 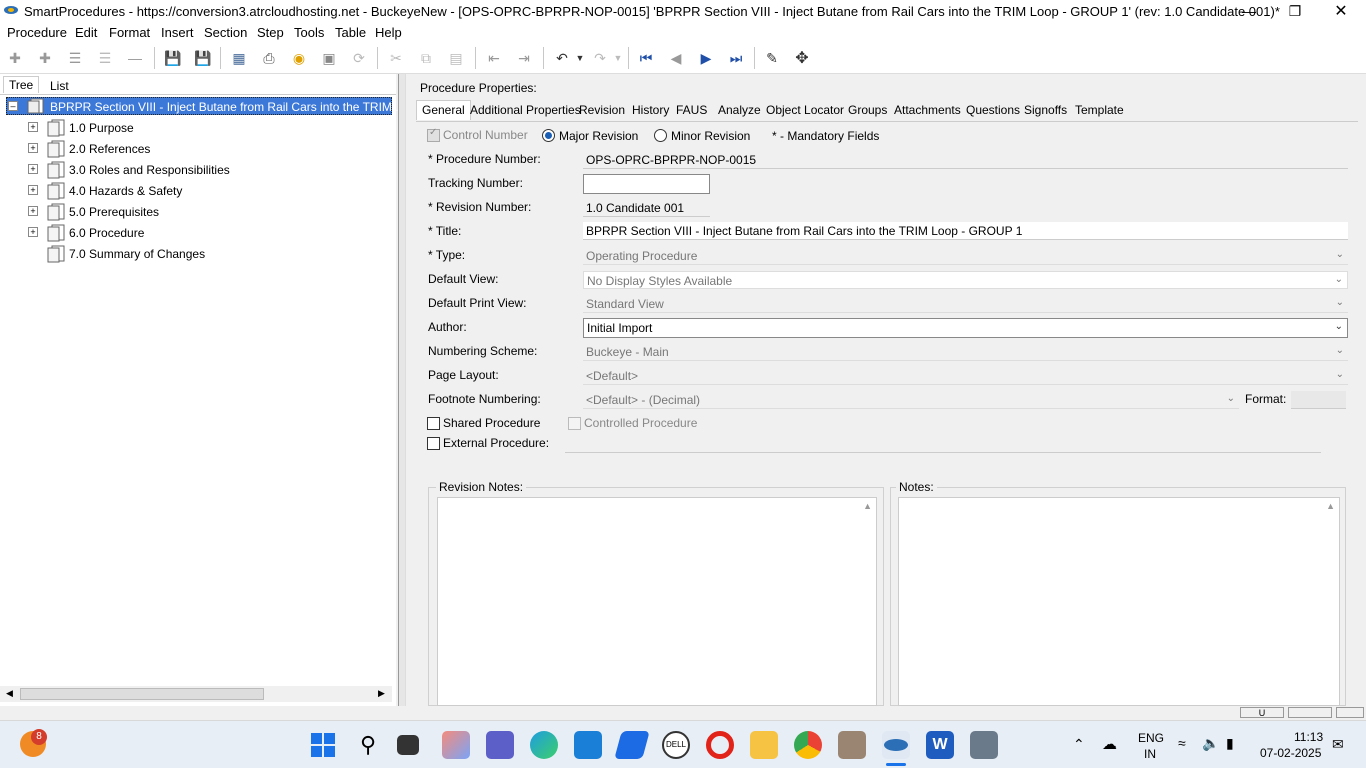 I want to click on last-icon: ⏭, so click(x=736, y=58).